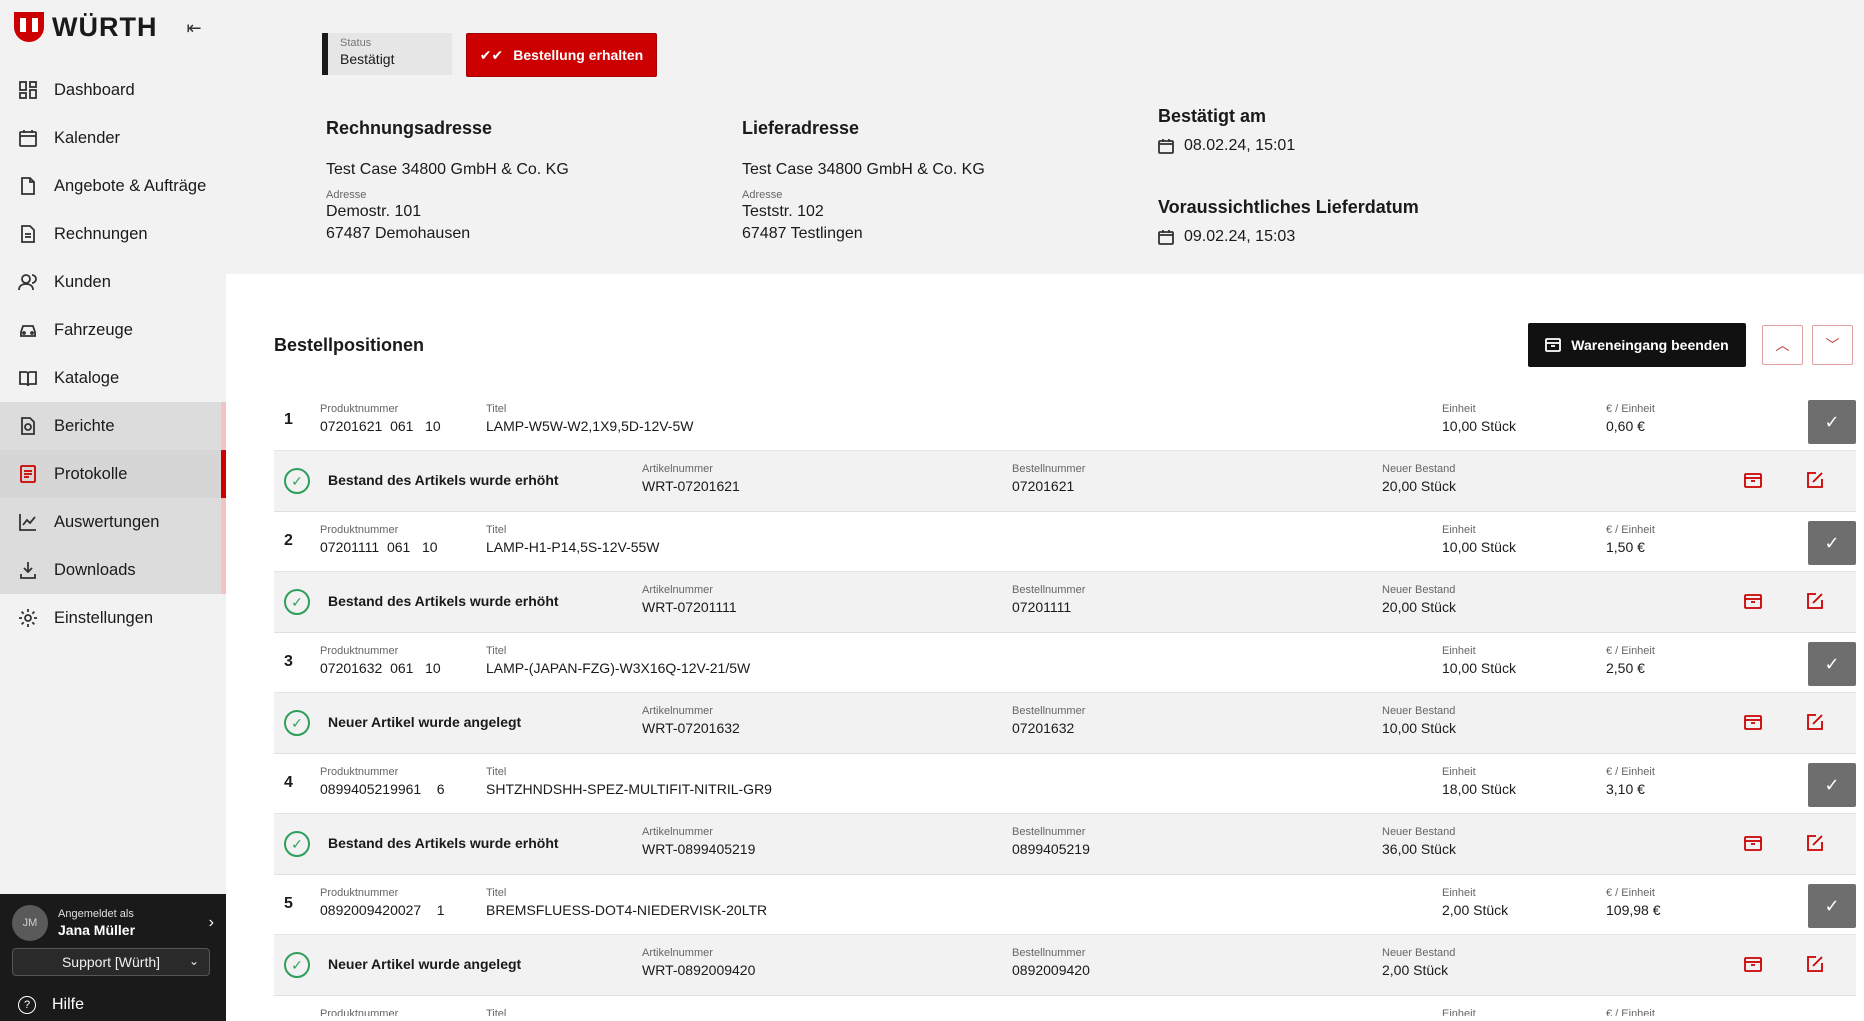 The height and width of the screenshot is (1021, 1864). Describe the element at coordinates (1625, 668) in the screenshot. I see `price-value: 2,50 €` at that location.